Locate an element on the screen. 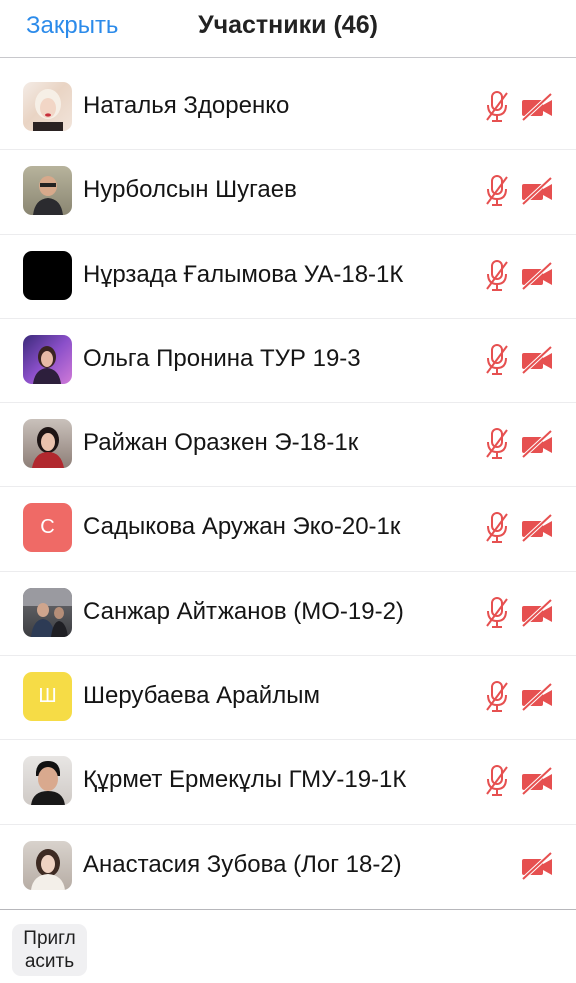 This screenshot has width=576, height=983. participant-name: Райжан Оразкен Э-18-1к is located at coordinates (221, 443).